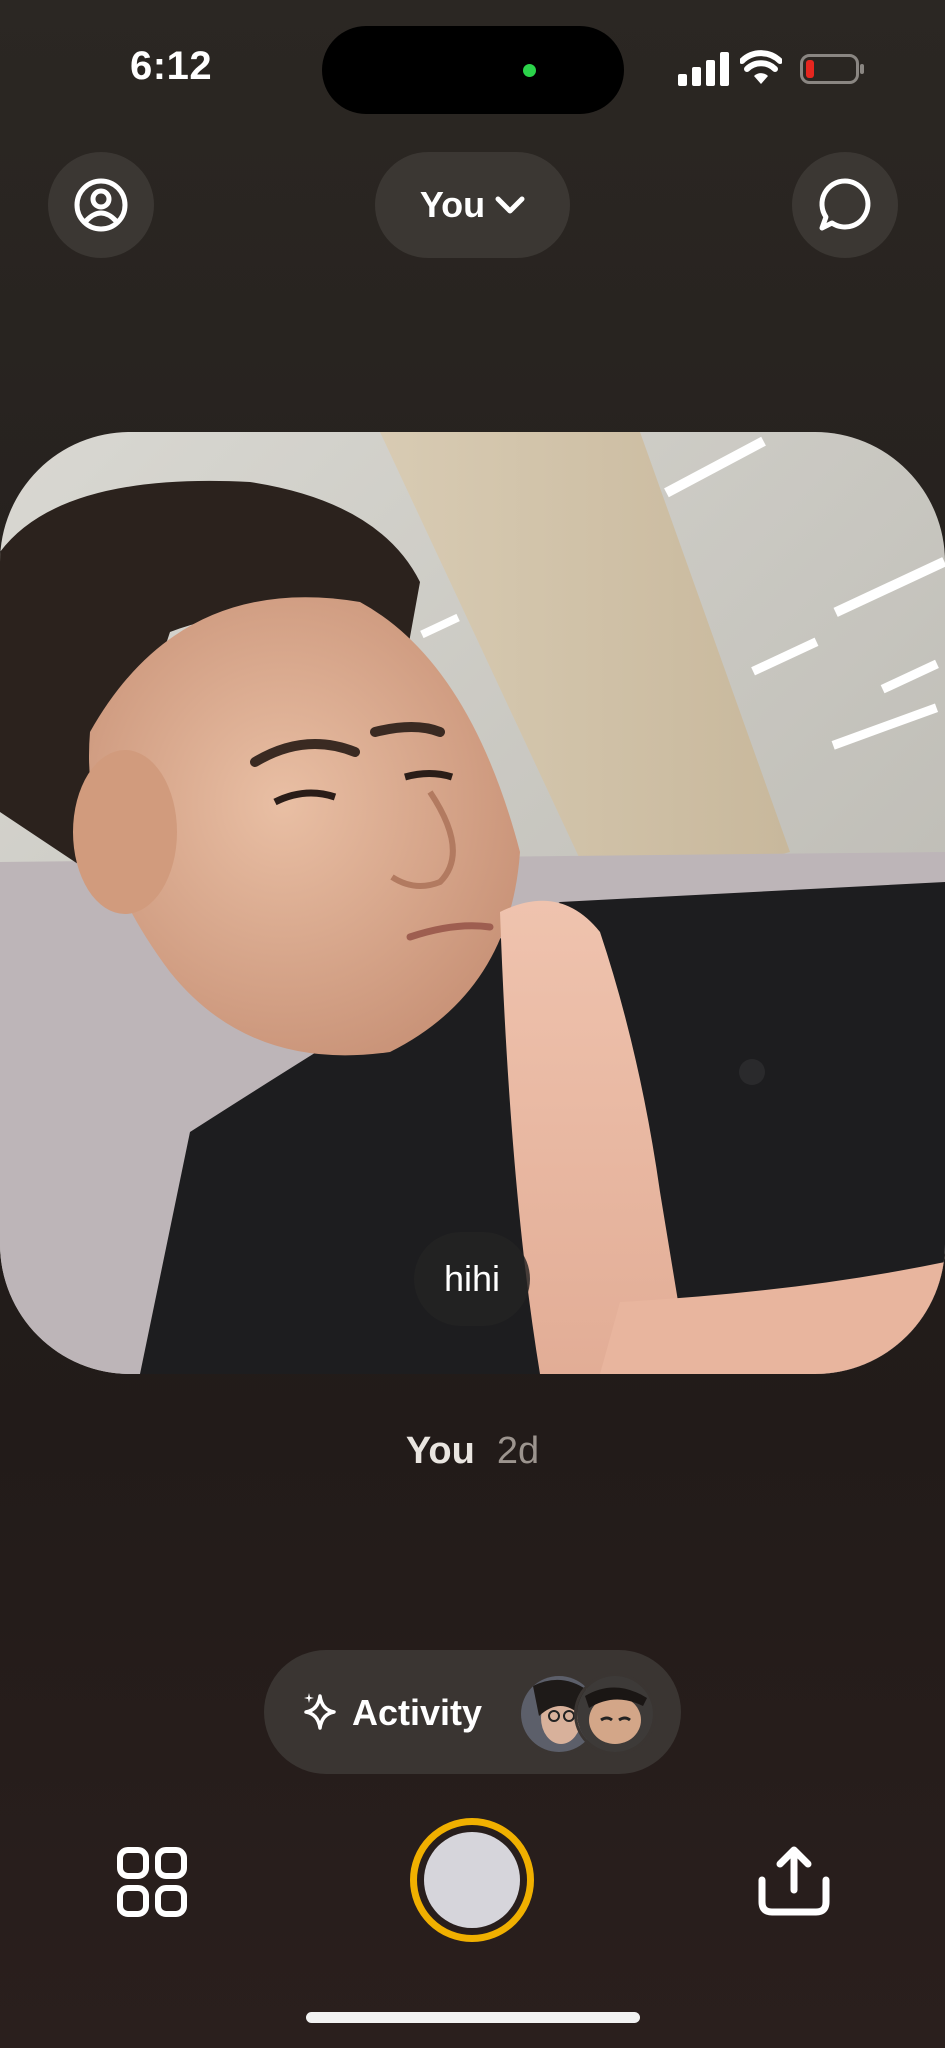 Image resolution: width=945 pixels, height=2048 pixels. Describe the element at coordinates (152, 1882) in the screenshot. I see `grid-icon` at that location.